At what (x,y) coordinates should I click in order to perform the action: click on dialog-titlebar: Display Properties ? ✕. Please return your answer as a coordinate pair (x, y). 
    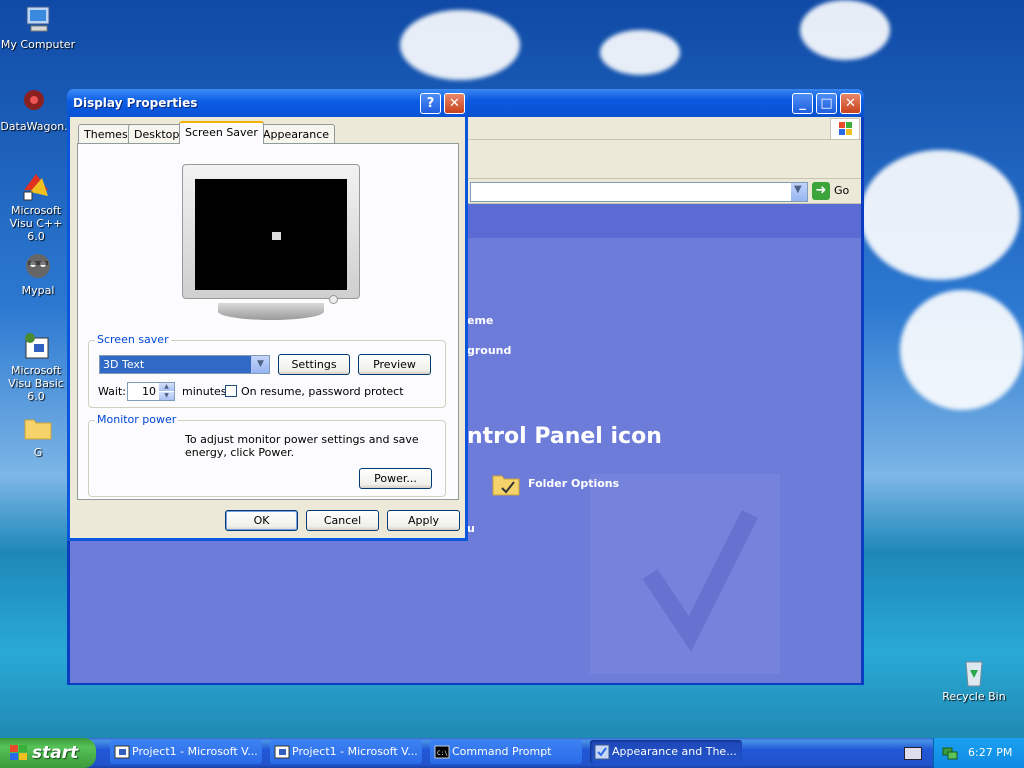
    Looking at the image, I should click on (267, 103).